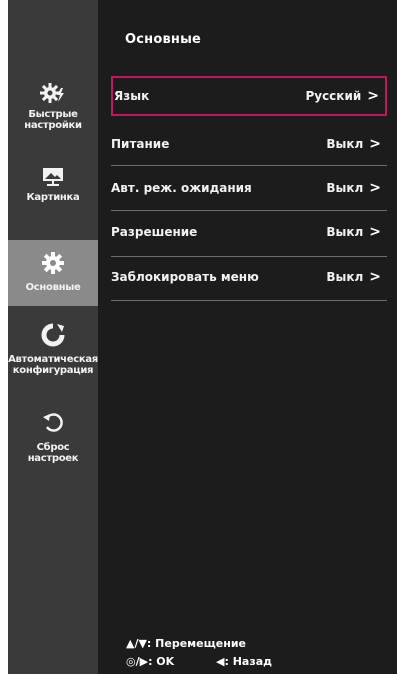  Describe the element at coordinates (249, 144) in the screenshot. I see `menu-row-power: Питание Выкл >` at that location.